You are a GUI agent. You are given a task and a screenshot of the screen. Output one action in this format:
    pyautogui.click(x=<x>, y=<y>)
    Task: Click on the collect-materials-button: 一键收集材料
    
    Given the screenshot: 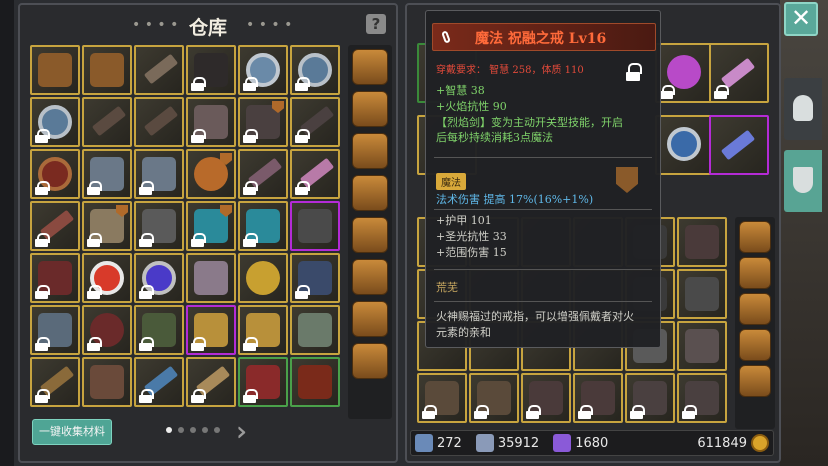 What is the action you would take?
    pyautogui.click(x=72, y=432)
    